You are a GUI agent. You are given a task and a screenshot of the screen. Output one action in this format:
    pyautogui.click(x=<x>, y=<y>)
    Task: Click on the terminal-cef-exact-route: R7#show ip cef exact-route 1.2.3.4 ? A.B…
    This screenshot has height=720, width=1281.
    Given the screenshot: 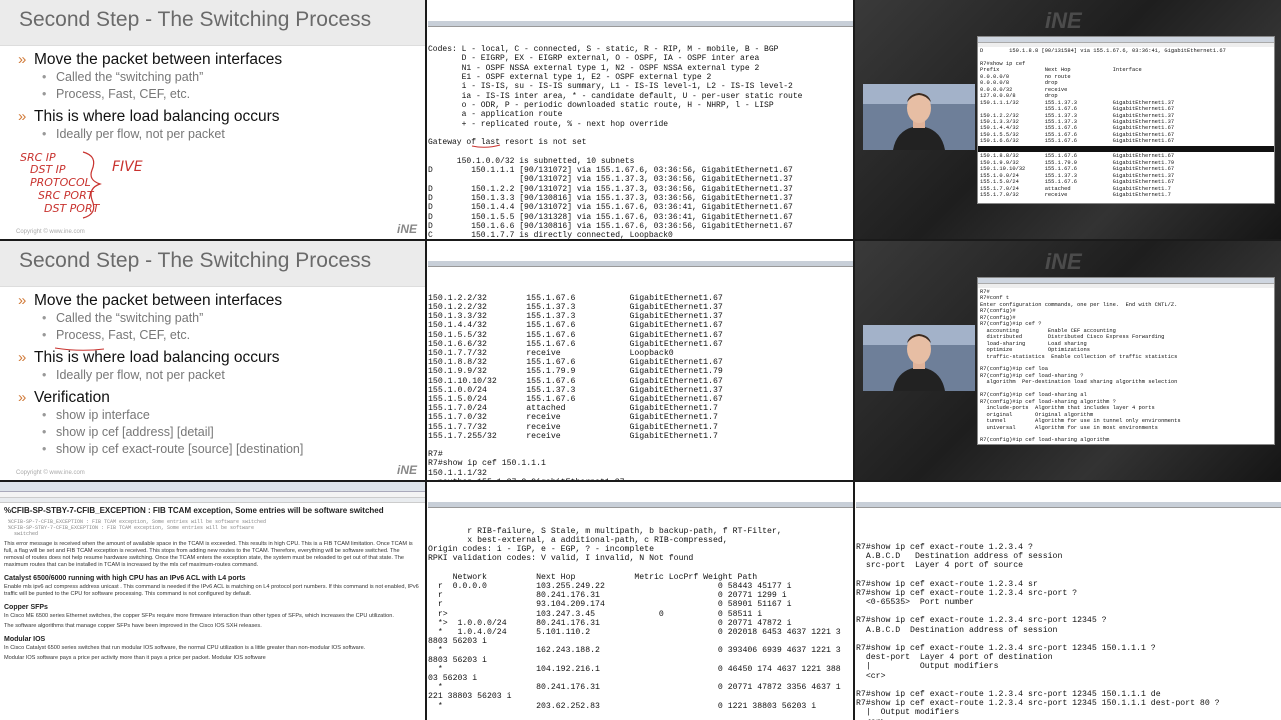 What is the action you would take?
    pyautogui.click(x=1068, y=601)
    